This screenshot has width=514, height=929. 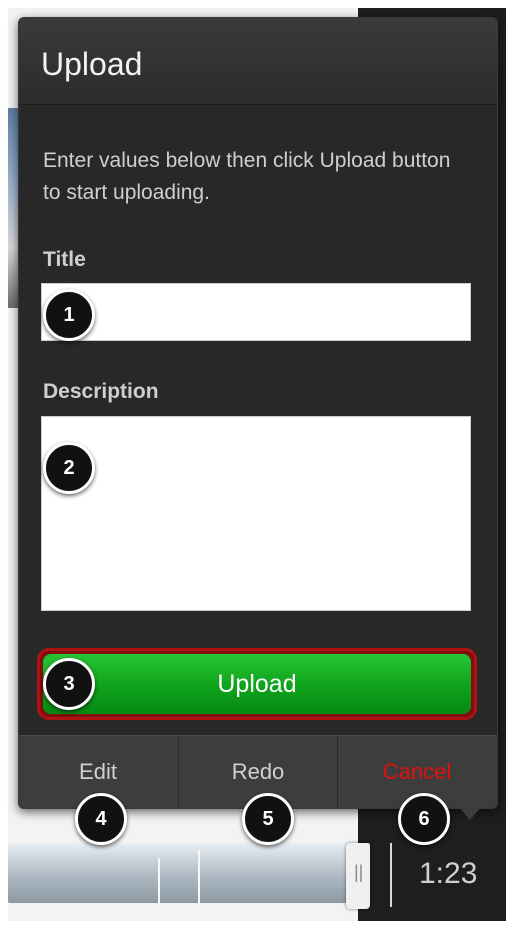 I want to click on upload-button-highlight: Upload, so click(x=257, y=684).